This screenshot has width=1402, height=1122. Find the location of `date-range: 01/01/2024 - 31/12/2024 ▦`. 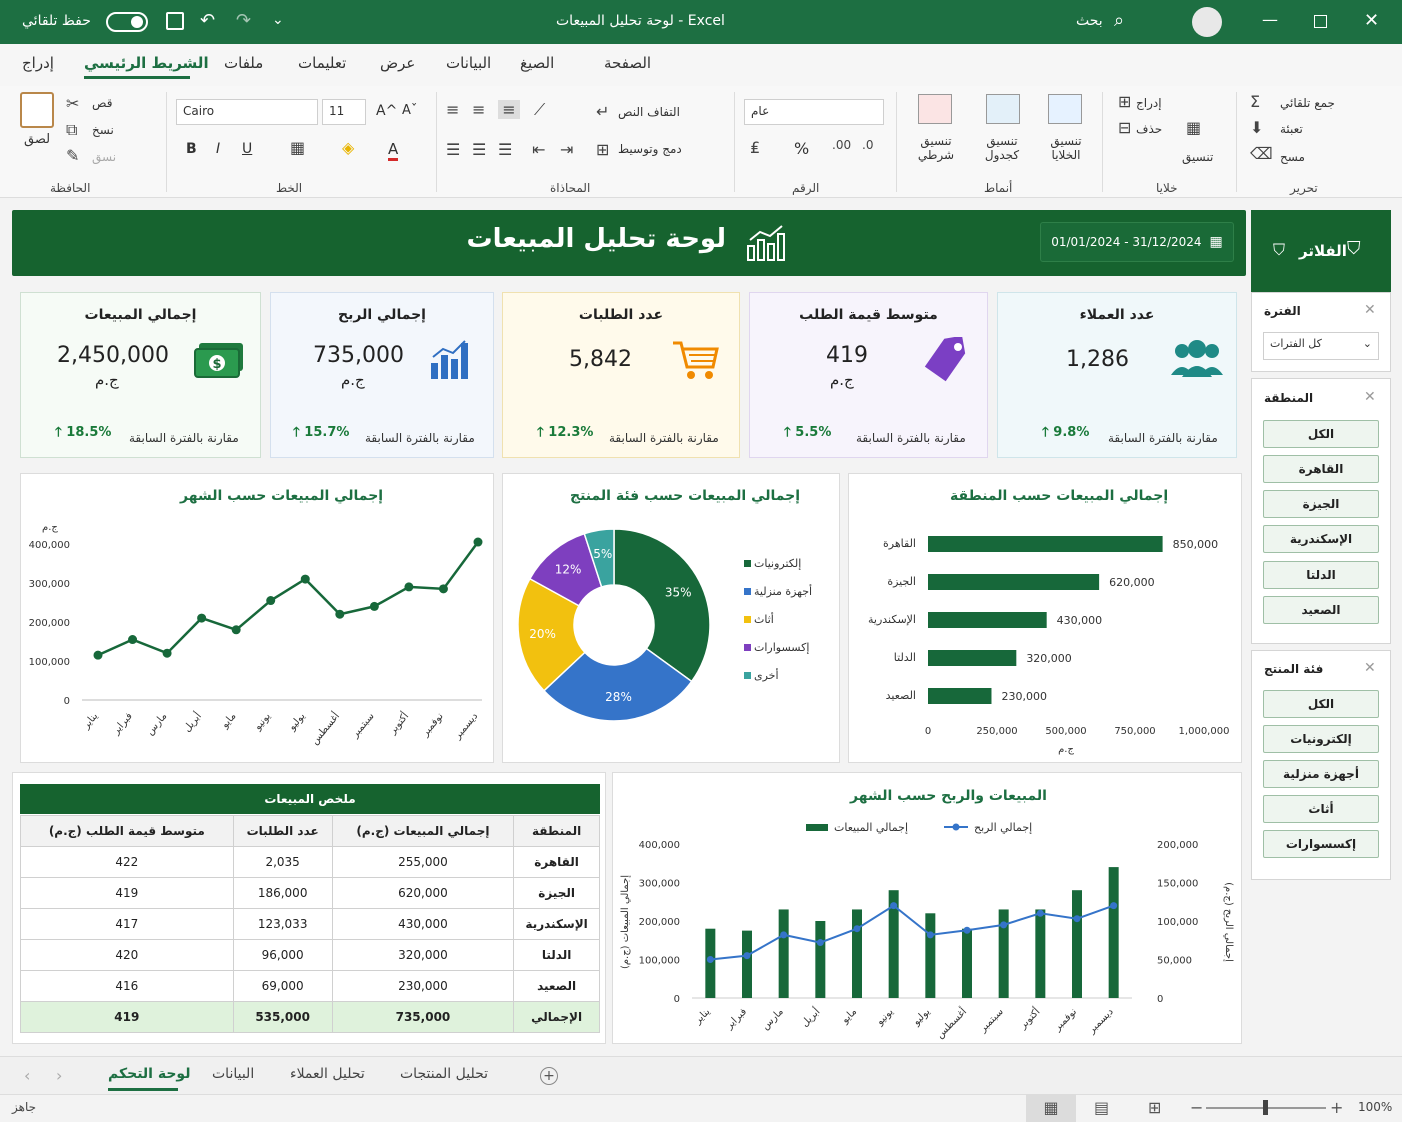

date-range: 01/01/2024 - 31/12/2024 ▦ is located at coordinates (1137, 242).